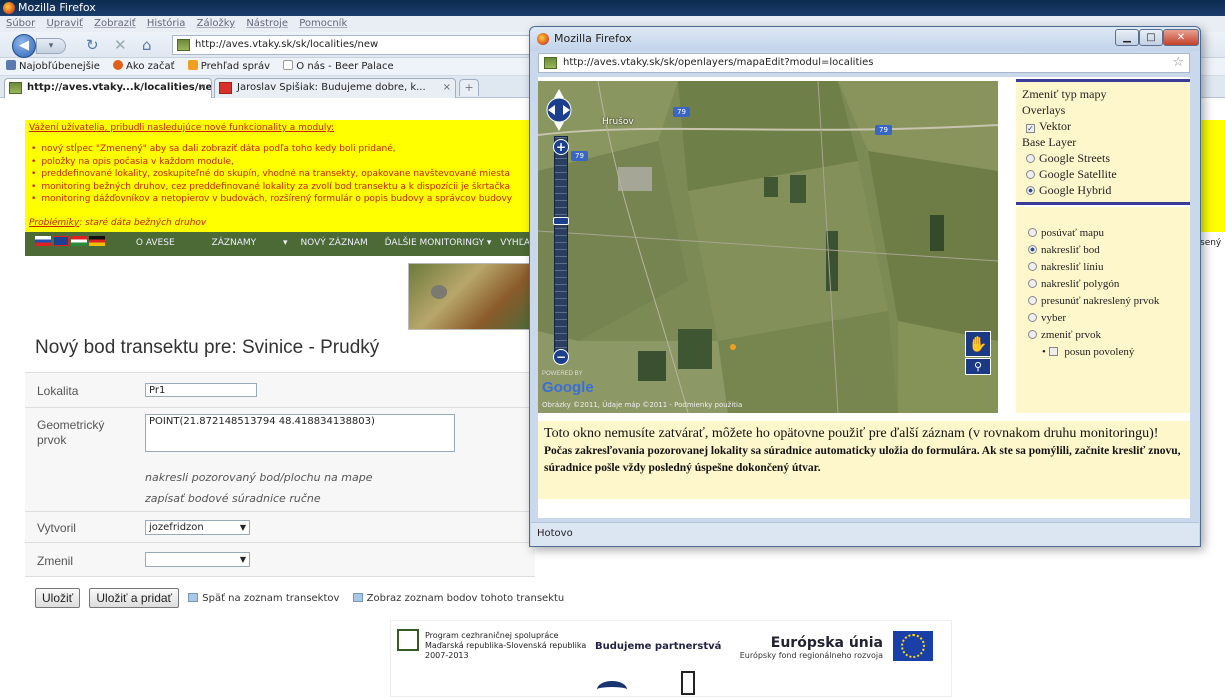 The height and width of the screenshot is (697, 1225). What do you see at coordinates (183, 45) in the screenshot?
I see `site-favicon-icon` at bounding box center [183, 45].